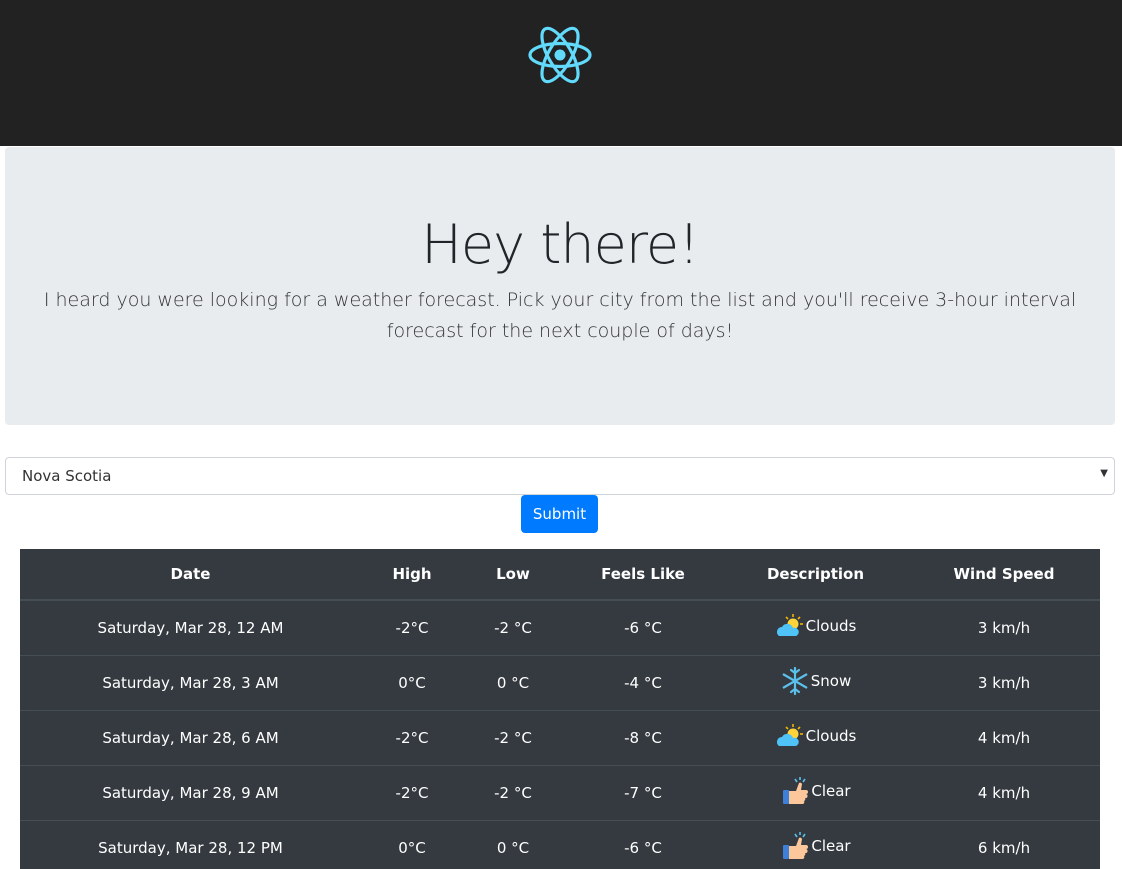  I want to click on date-cell: Saturday, Mar 28, 9 AM, so click(190, 793).